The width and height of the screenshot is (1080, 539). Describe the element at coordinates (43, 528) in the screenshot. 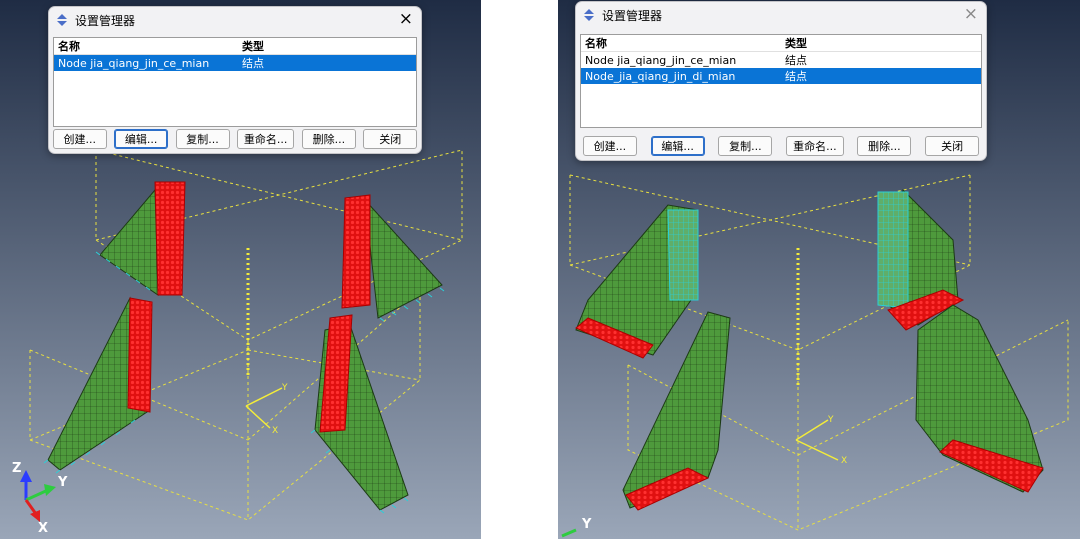

I see `triad-x-label: X` at that location.